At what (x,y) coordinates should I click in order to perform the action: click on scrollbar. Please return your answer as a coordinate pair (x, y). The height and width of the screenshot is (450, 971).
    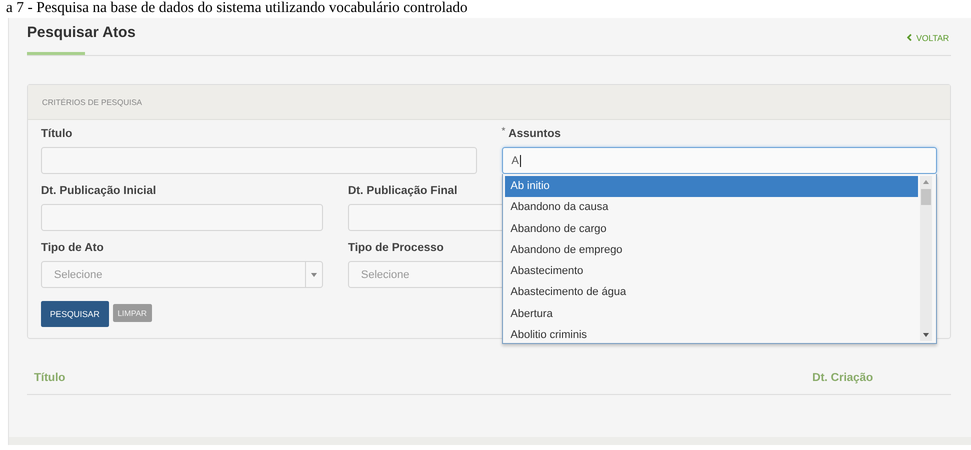
    Looking at the image, I should click on (926, 258).